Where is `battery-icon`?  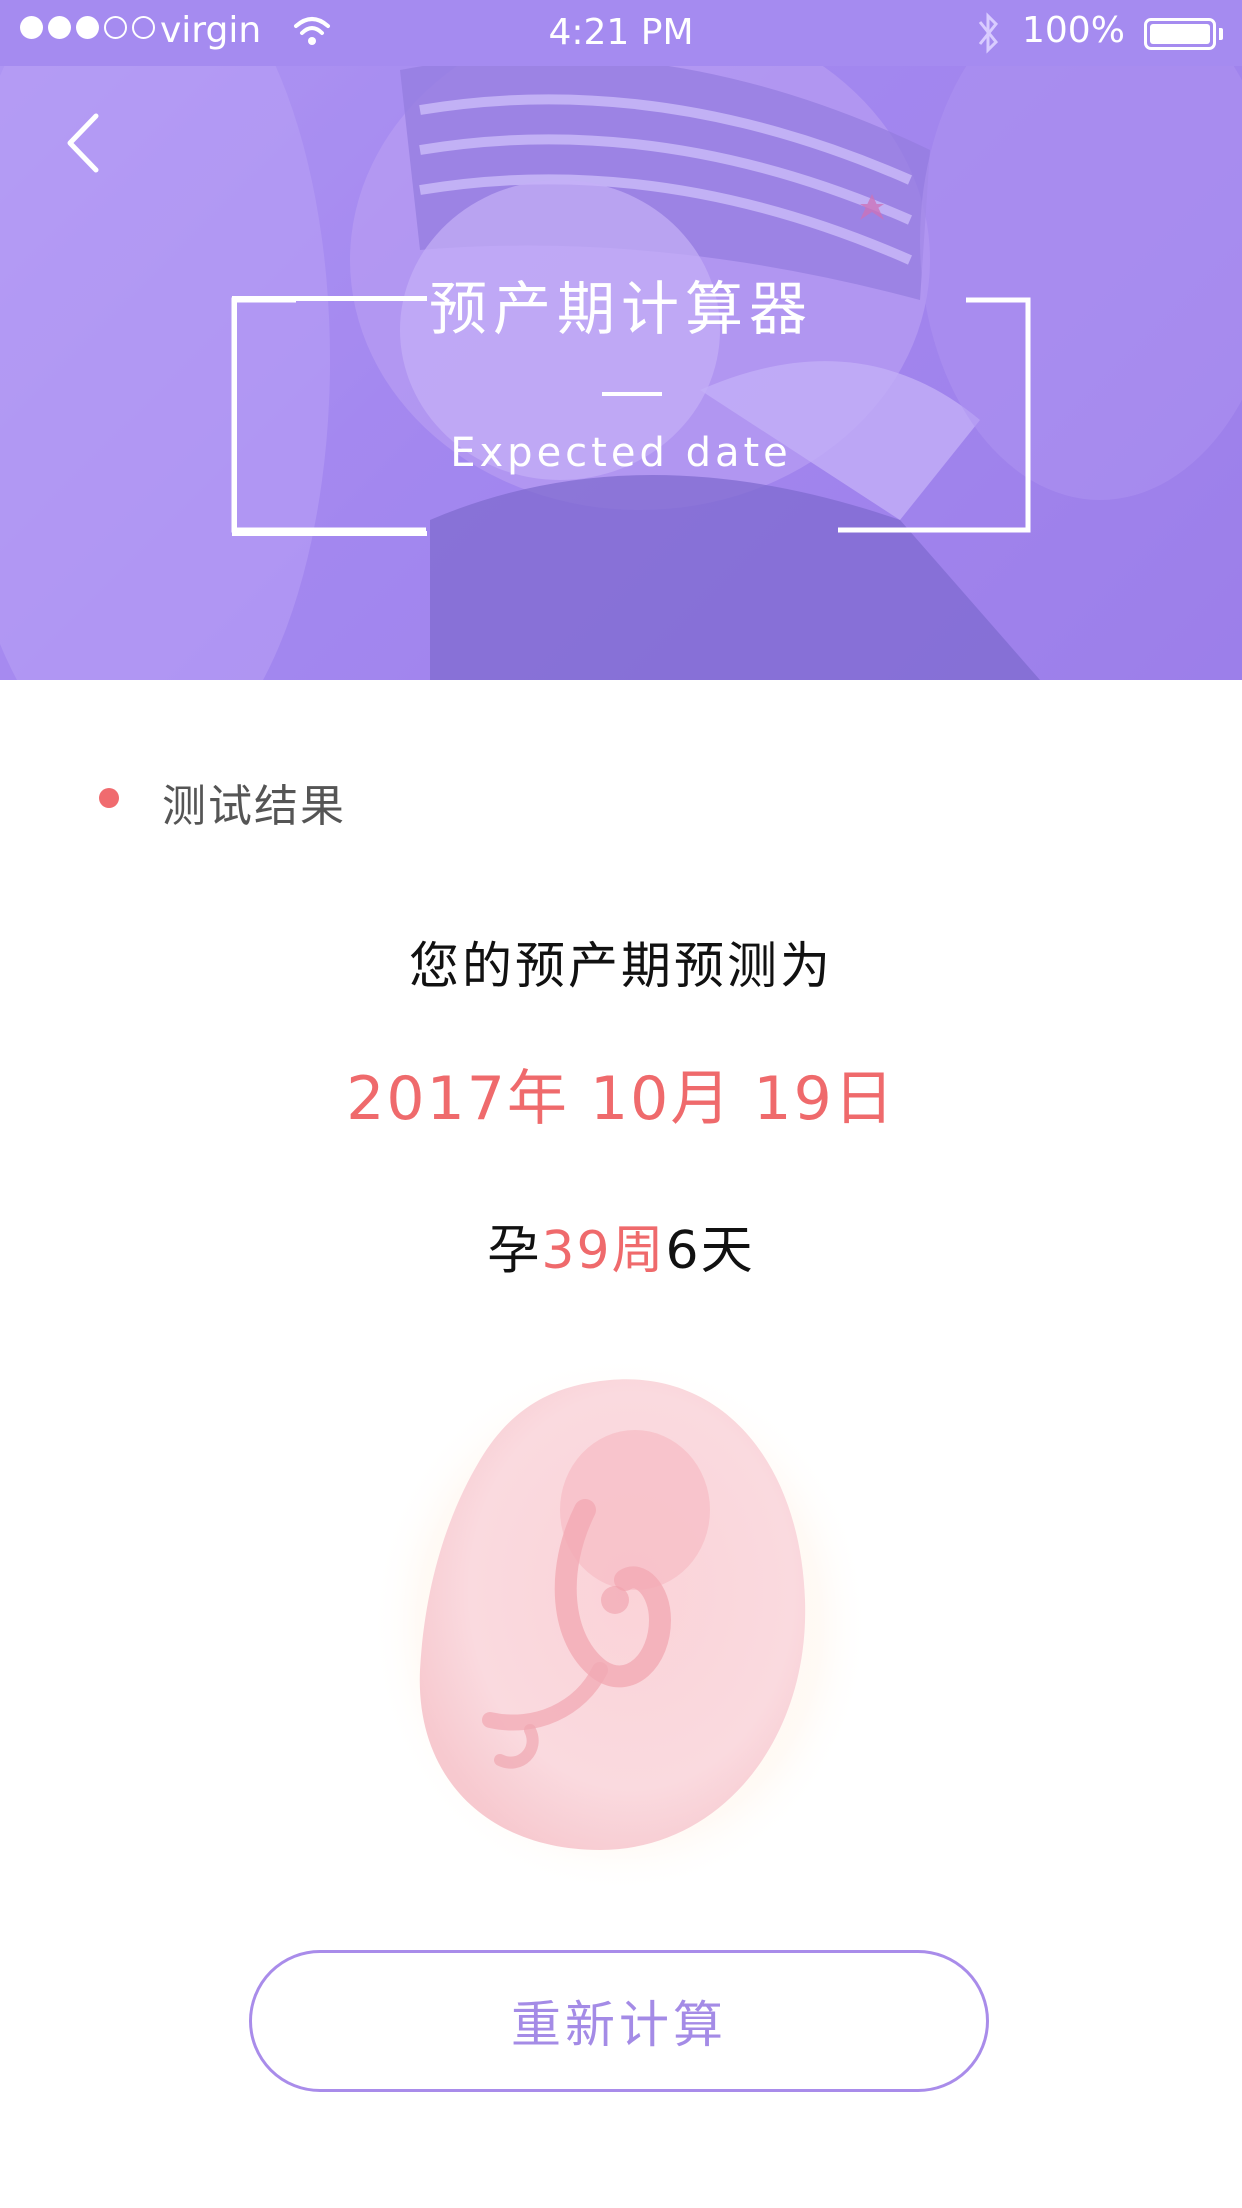
battery-icon is located at coordinates (1180, 34).